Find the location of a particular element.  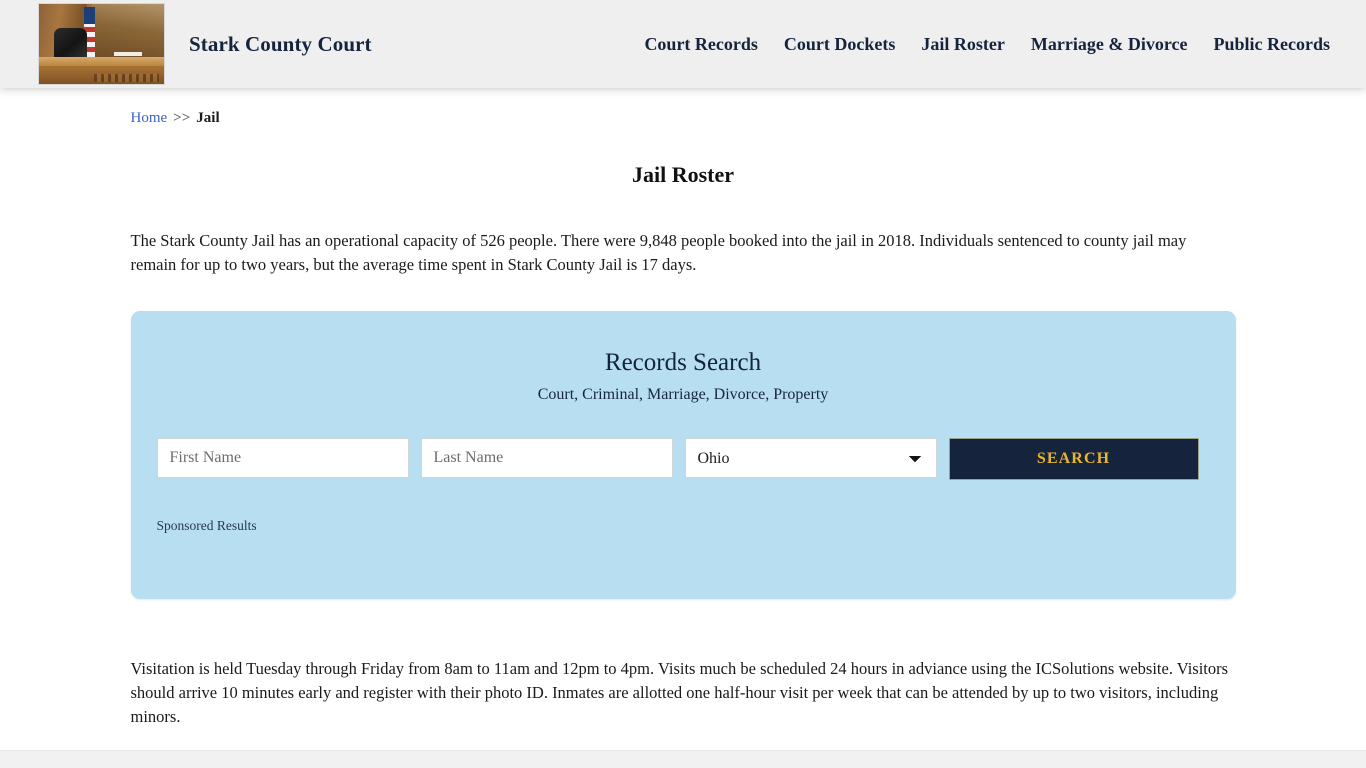

records-search-form: Ohio SEARCH is located at coordinates (683, 459).